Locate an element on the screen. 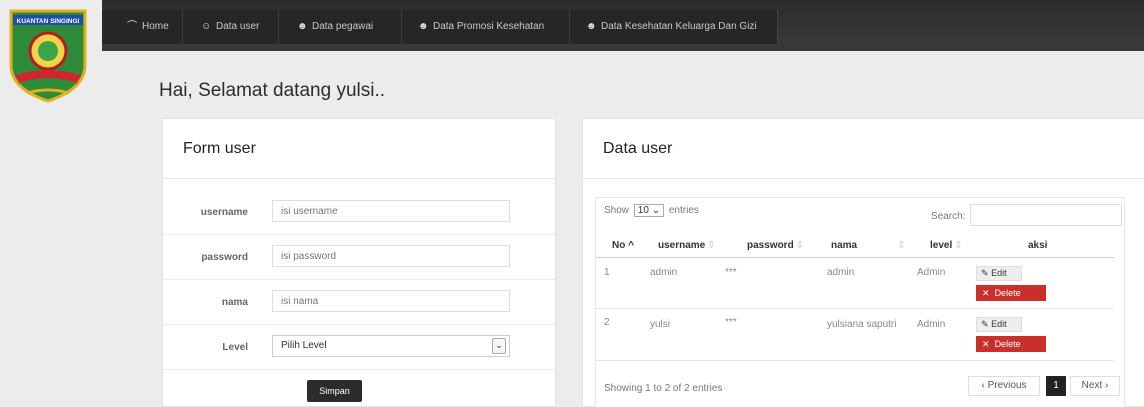  show-label: Show is located at coordinates (617, 210).